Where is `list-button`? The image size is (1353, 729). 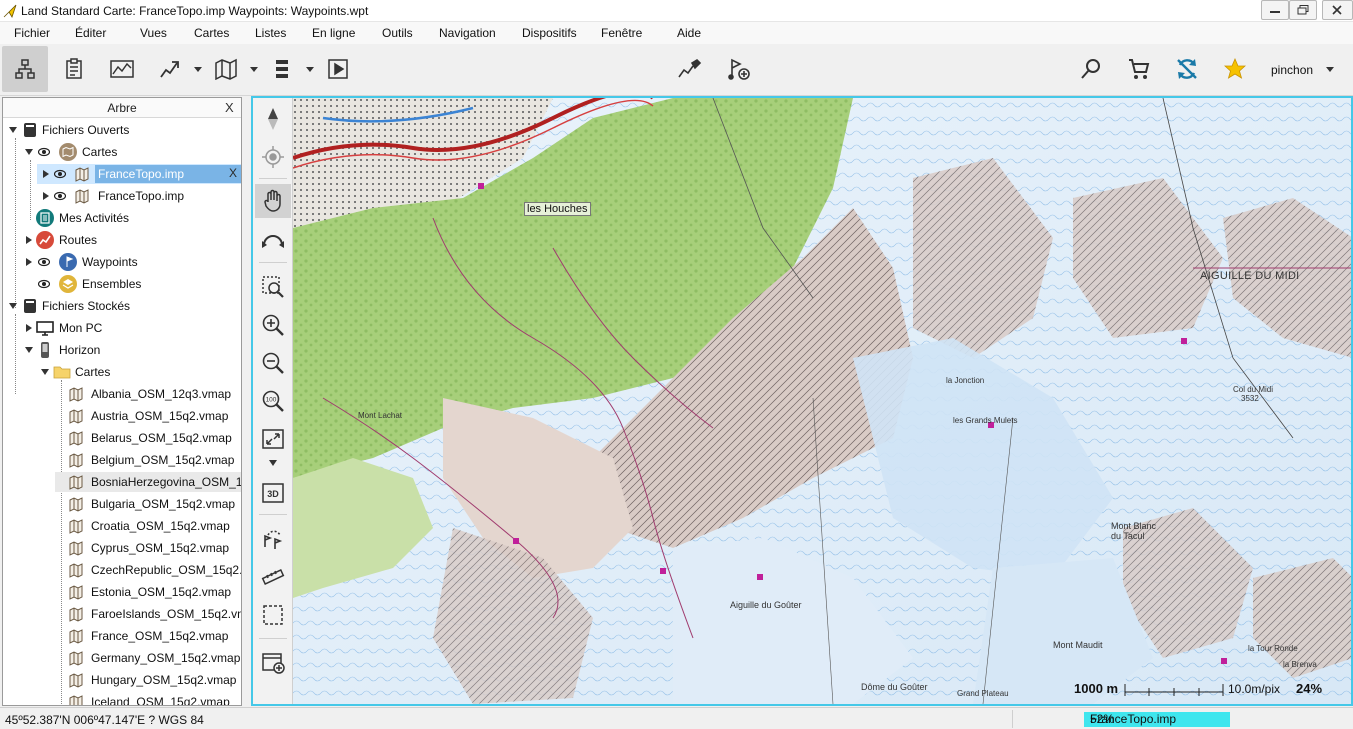 list-button is located at coordinates (282, 69).